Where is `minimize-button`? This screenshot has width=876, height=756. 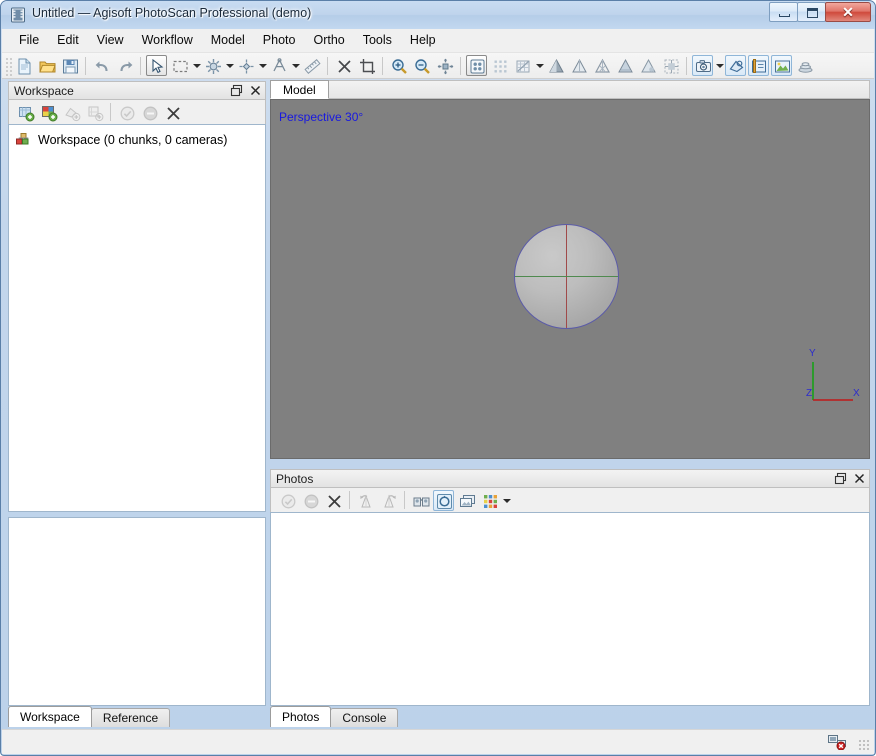 minimize-button is located at coordinates (783, 12).